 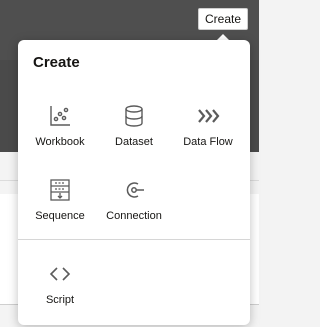 What do you see at coordinates (208, 142) in the screenshot?
I see `create-data-flow-label: Data Flow` at bounding box center [208, 142].